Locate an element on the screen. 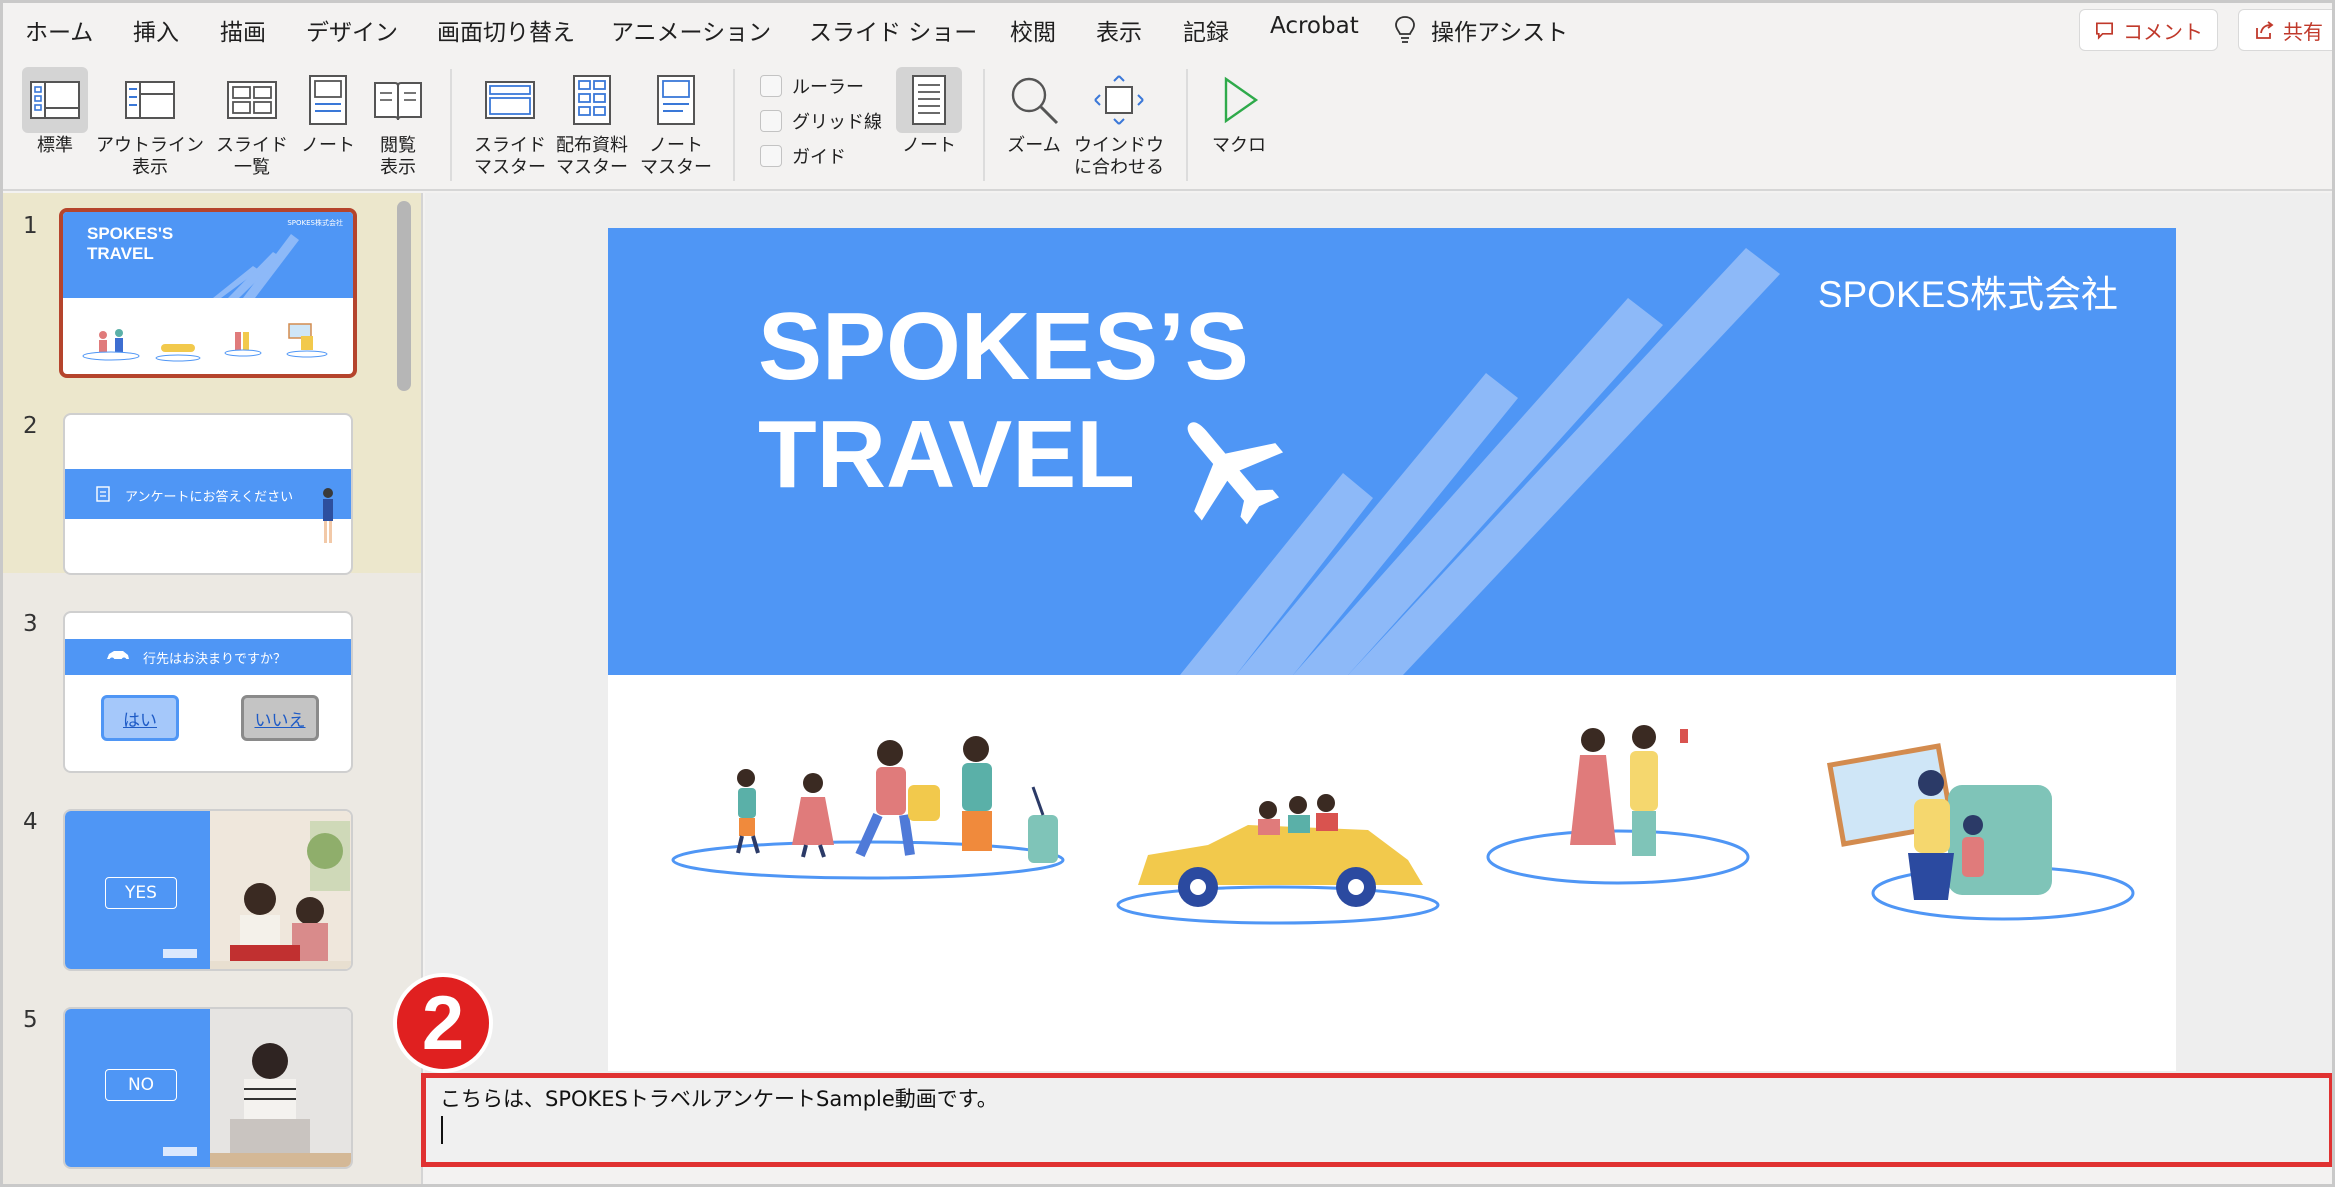 This screenshot has width=2335, height=1187. reading-view-icon is located at coordinates (398, 101).